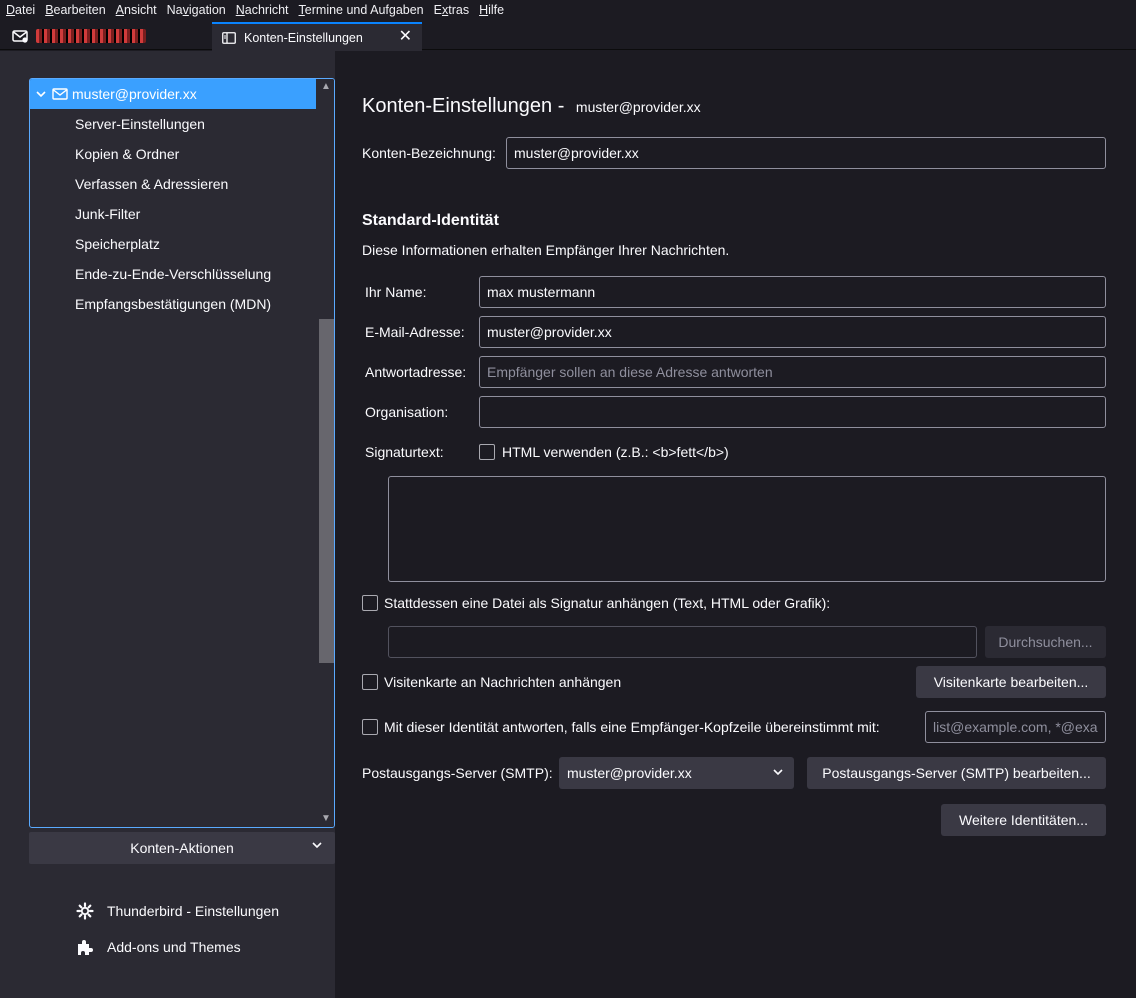 The width and height of the screenshot is (1136, 998). What do you see at coordinates (792, 292) in the screenshot?
I see `name-field` at bounding box center [792, 292].